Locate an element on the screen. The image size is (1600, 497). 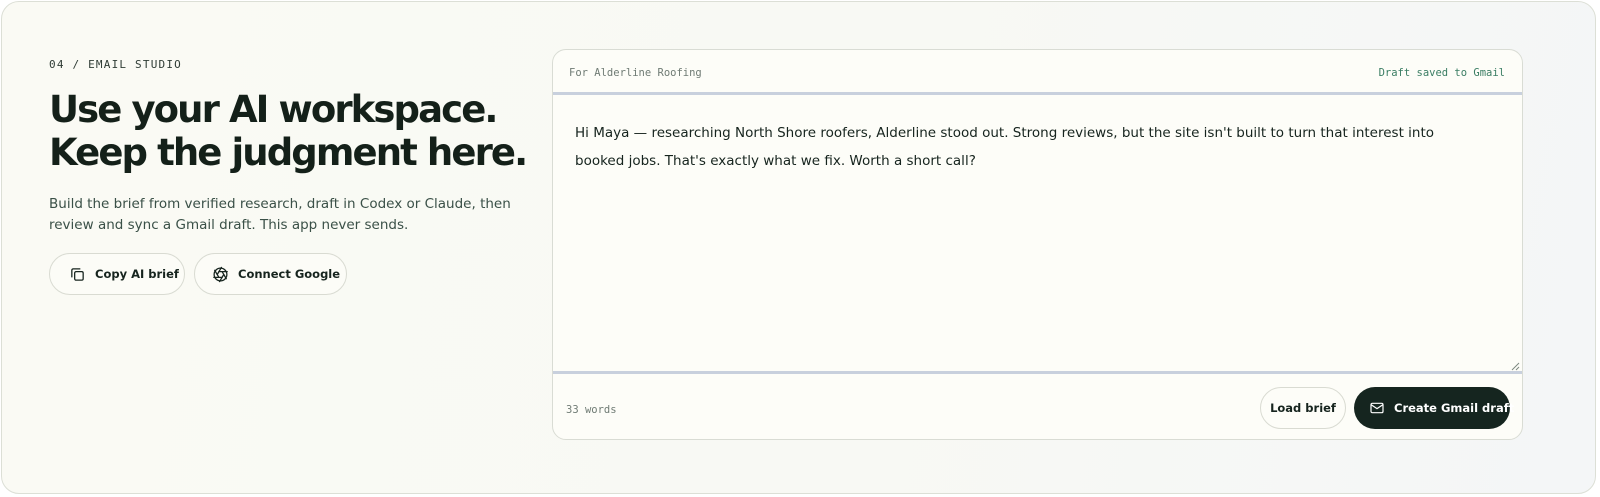
connect-google-label: Connect Google is located at coordinates (289, 274).